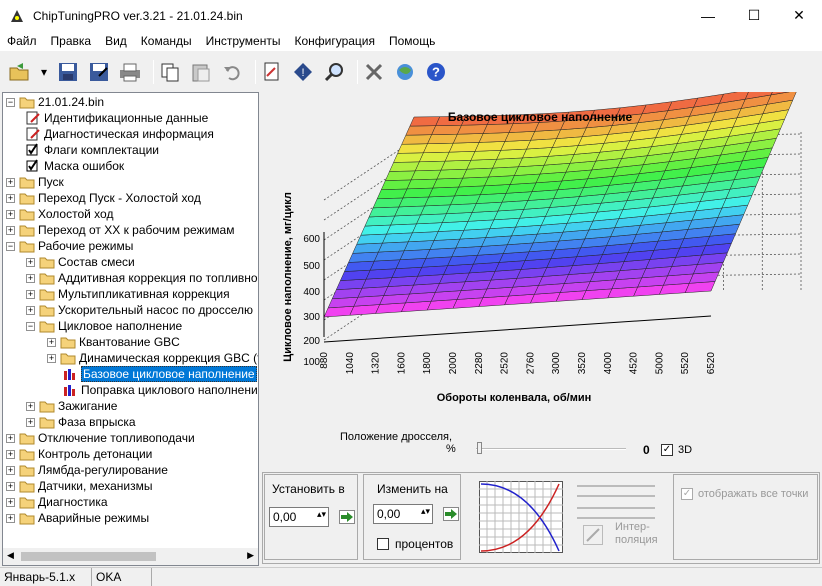 The image size is (822, 586). I want to click on tree-item-knock: + Контроль детонации, so click(79, 454).